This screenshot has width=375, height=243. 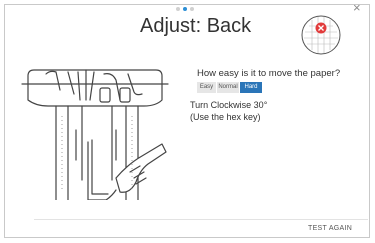 I want to click on instruction-tool: (Use the hex key), so click(x=225, y=117).